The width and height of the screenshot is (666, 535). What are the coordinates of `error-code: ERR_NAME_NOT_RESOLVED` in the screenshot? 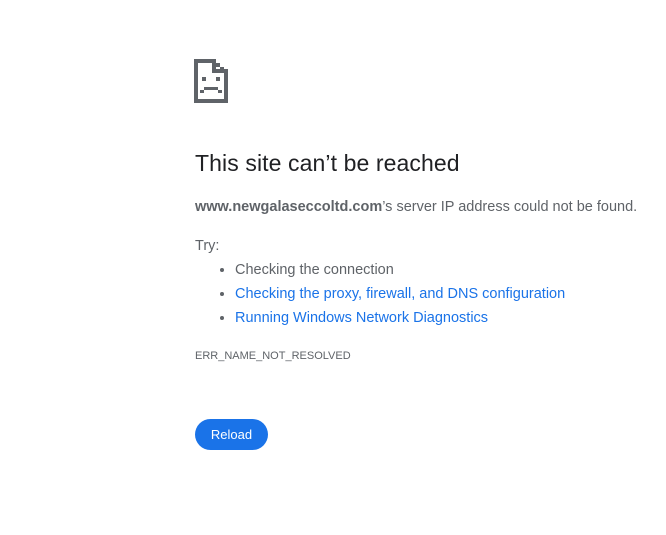 It's located at (273, 356).